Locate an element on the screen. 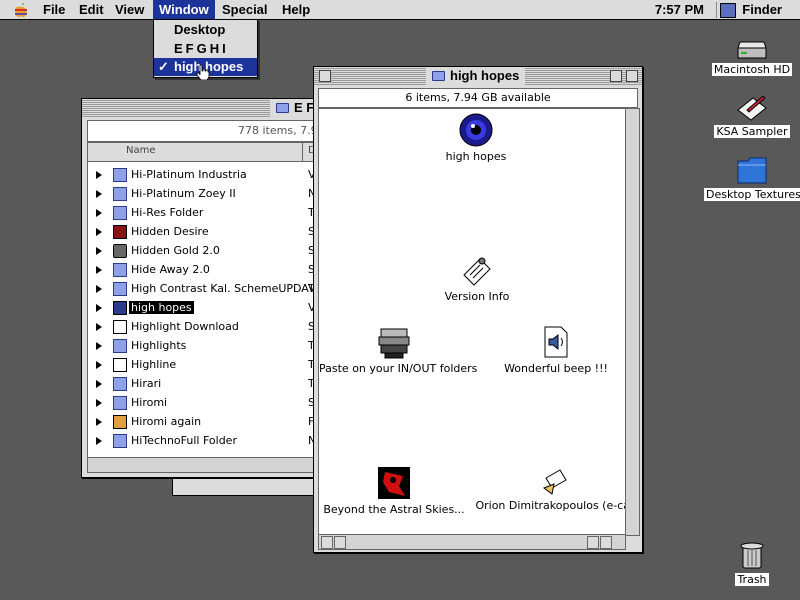 Image resolution: width=800 pixels, height=600 pixels. trash-icon is located at coordinates (752, 555).